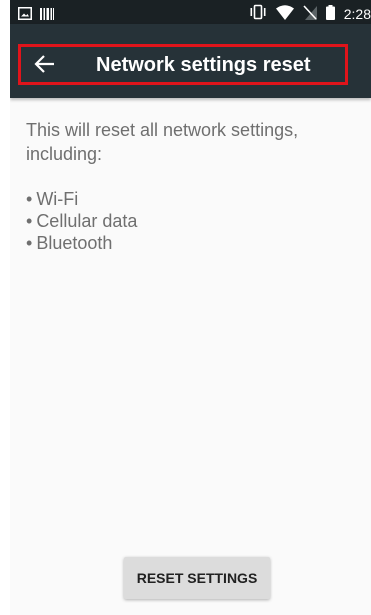 Image resolution: width=371 pixels, height=615 pixels. What do you see at coordinates (197, 578) in the screenshot?
I see `reset-settings-button: RESET SETTINGS` at bounding box center [197, 578].